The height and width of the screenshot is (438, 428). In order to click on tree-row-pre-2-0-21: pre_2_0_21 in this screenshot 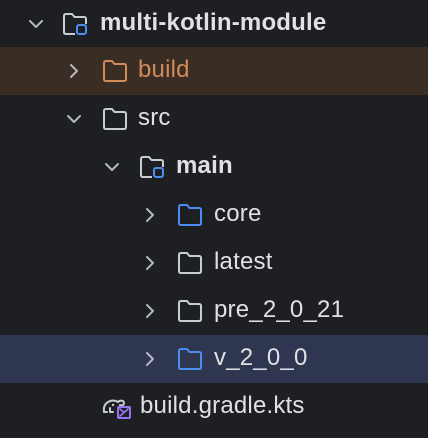, I will do `click(214, 311)`.